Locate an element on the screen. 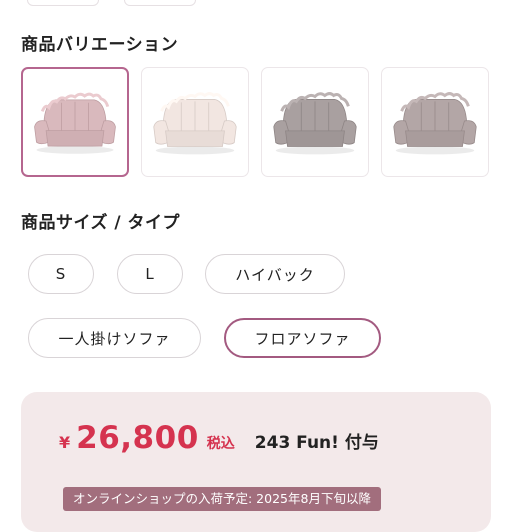 This screenshot has width=512, height=532. type-option-highback: ハイバック is located at coordinates (275, 274).